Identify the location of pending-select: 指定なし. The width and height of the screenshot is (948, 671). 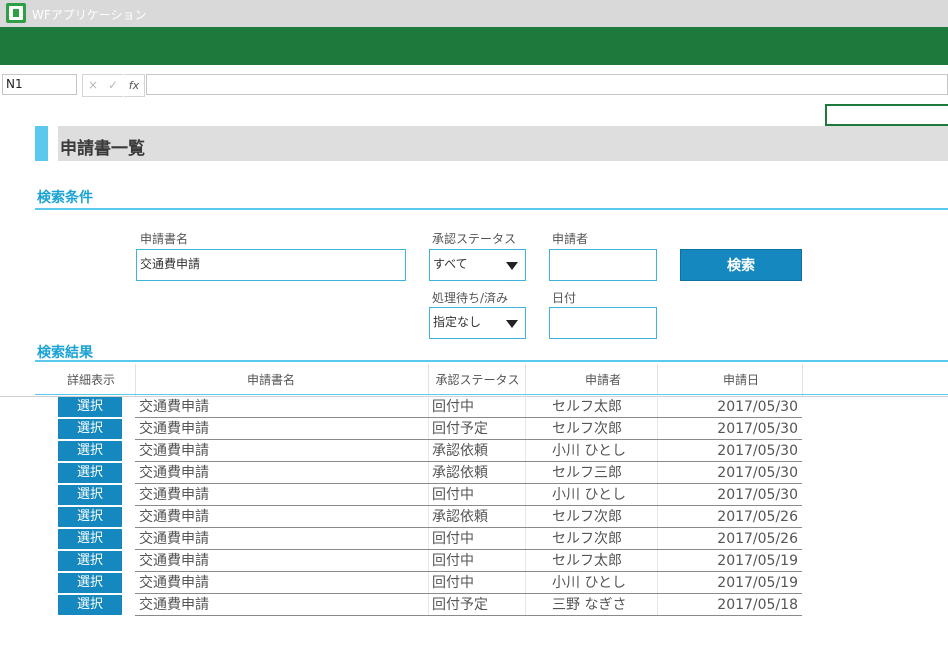
(477, 323).